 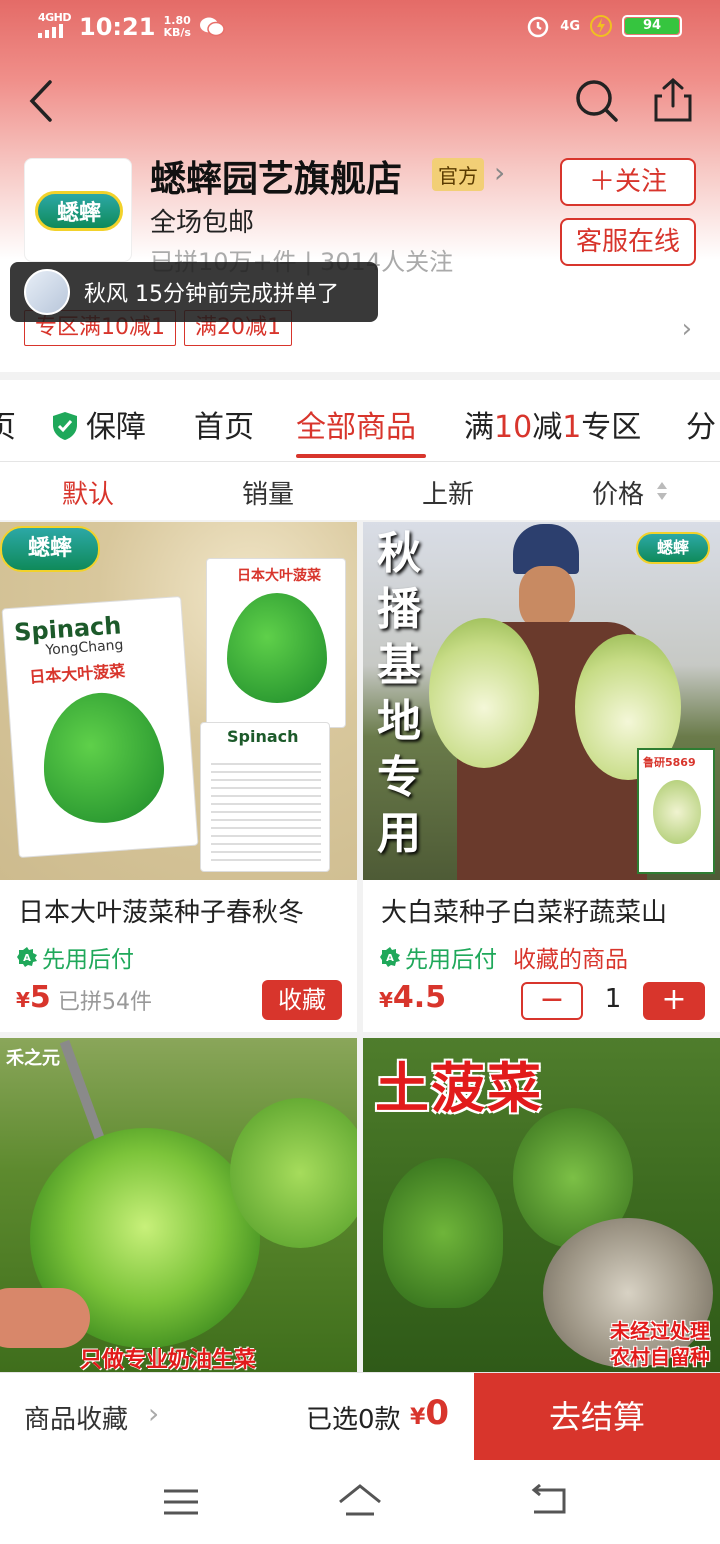 What do you see at coordinates (276, 176) in the screenshot?
I see `store-name: 蟋蟀园艺旗舰店` at bounding box center [276, 176].